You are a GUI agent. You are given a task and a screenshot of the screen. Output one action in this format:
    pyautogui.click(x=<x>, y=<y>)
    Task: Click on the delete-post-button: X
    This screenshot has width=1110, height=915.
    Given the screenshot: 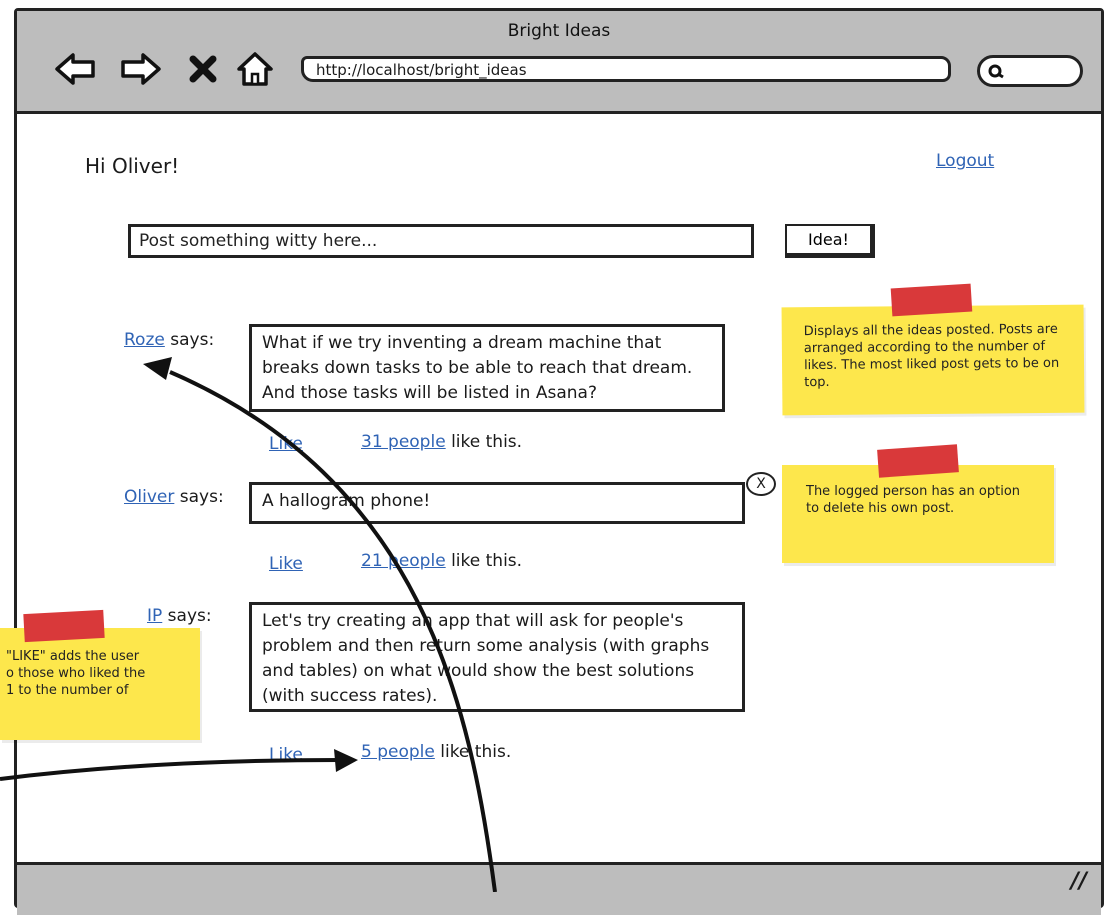 What is the action you would take?
    pyautogui.click(x=761, y=484)
    